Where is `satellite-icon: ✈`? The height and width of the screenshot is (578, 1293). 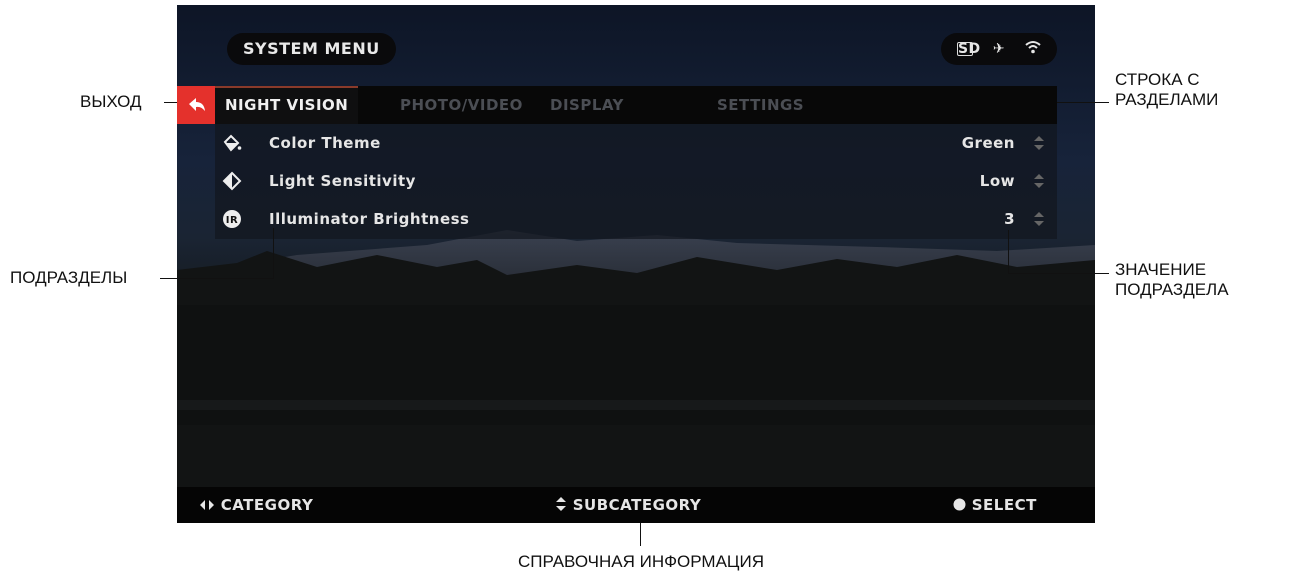
satellite-icon: ✈ is located at coordinates (999, 49).